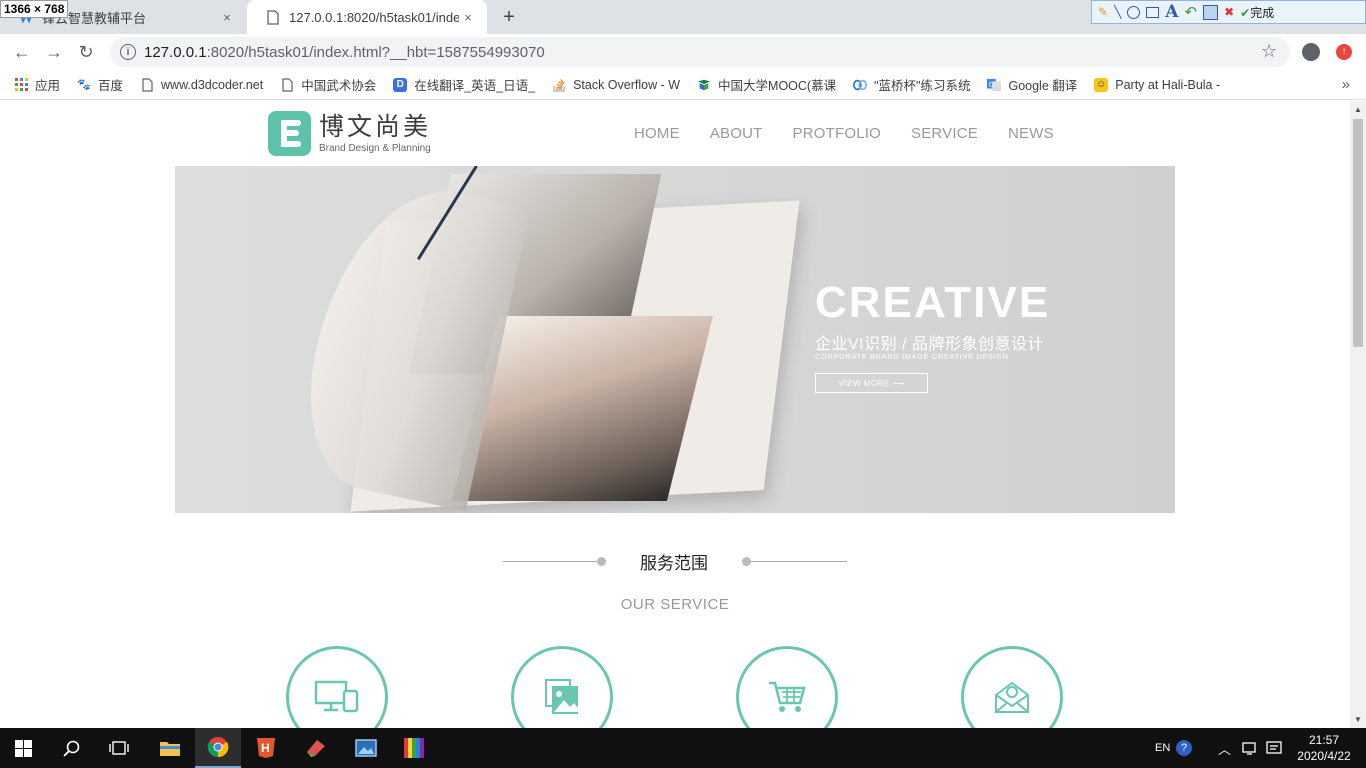 Image resolution: width=1366 pixels, height=768 pixels. What do you see at coordinates (1117, 12) in the screenshot?
I see `line-icon: ╲` at bounding box center [1117, 12].